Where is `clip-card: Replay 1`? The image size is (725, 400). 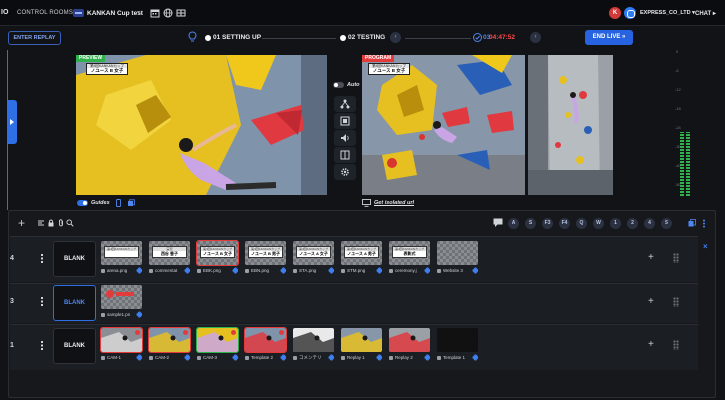
clip-card: Replay 1 is located at coordinates (361, 345).